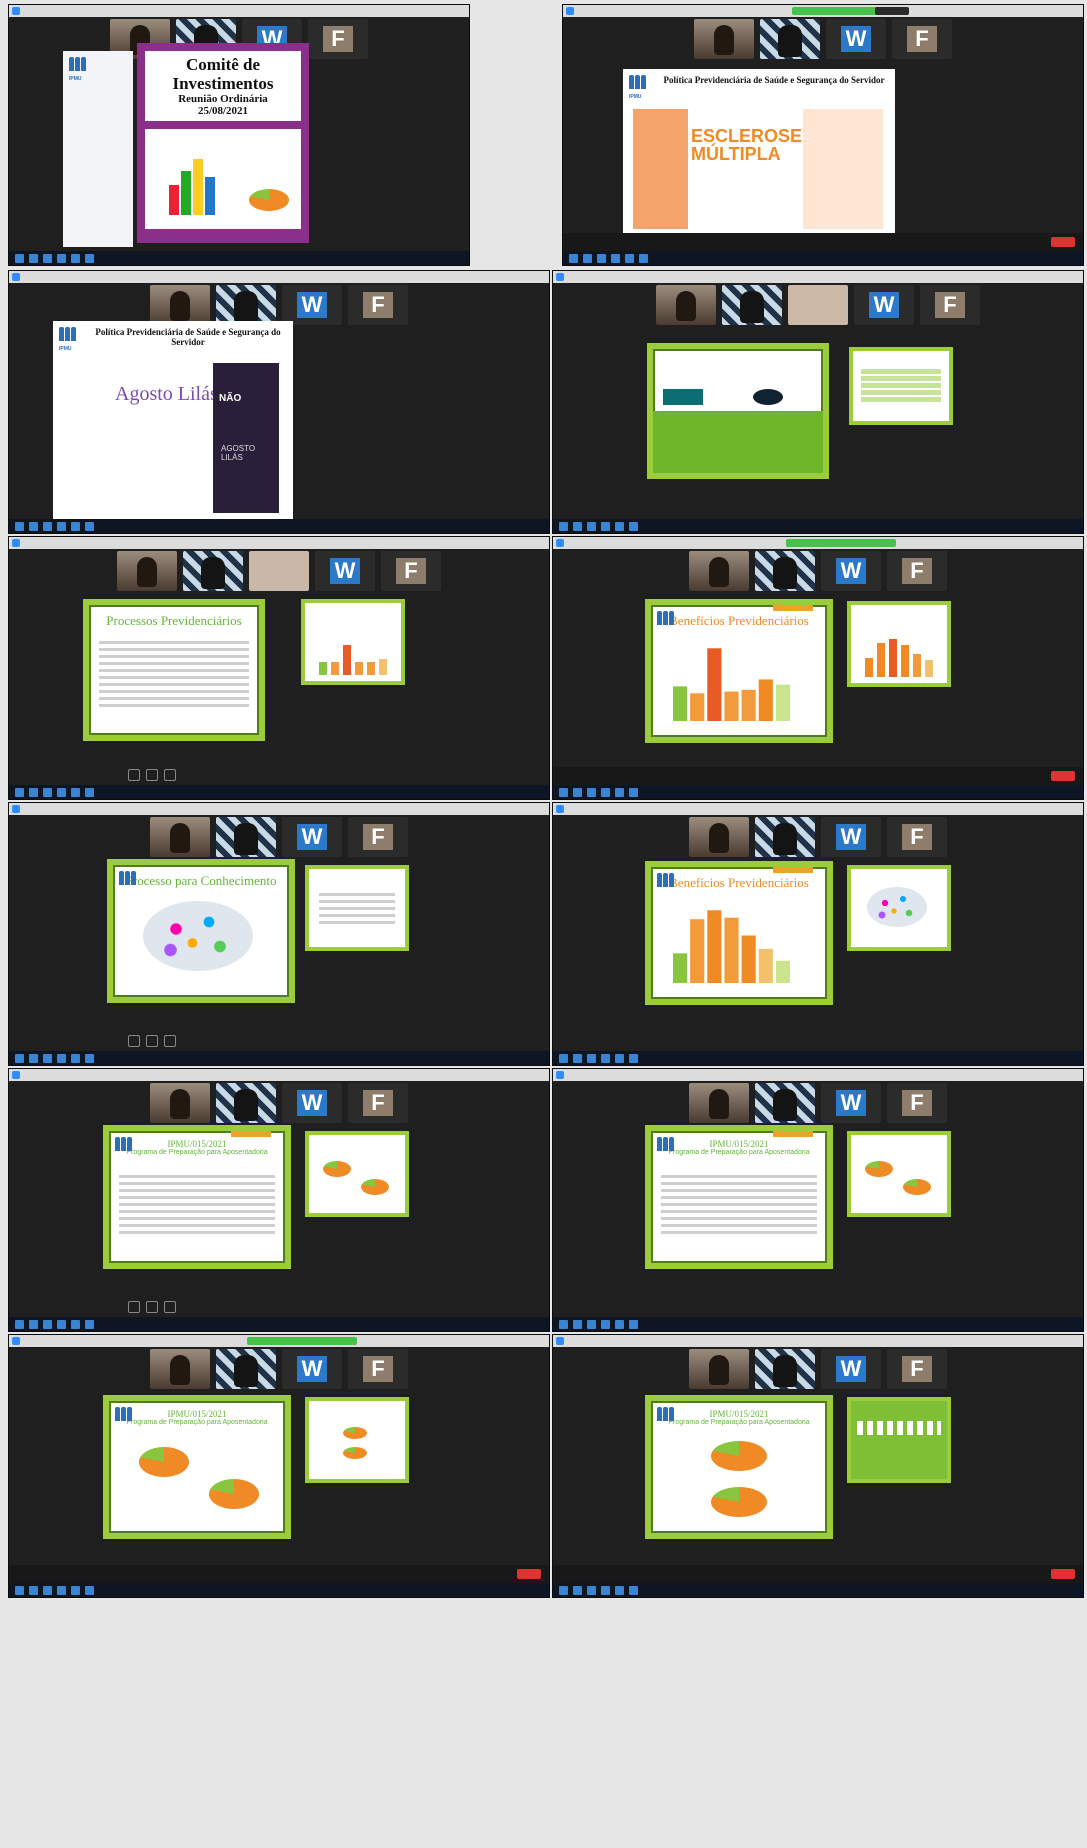 This screenshot has width=1087, height=1848. Describe the element at coordinates (279, 668) in the screenshot. I see `screenshot-5: W F Processos Previdenciários` at that location.